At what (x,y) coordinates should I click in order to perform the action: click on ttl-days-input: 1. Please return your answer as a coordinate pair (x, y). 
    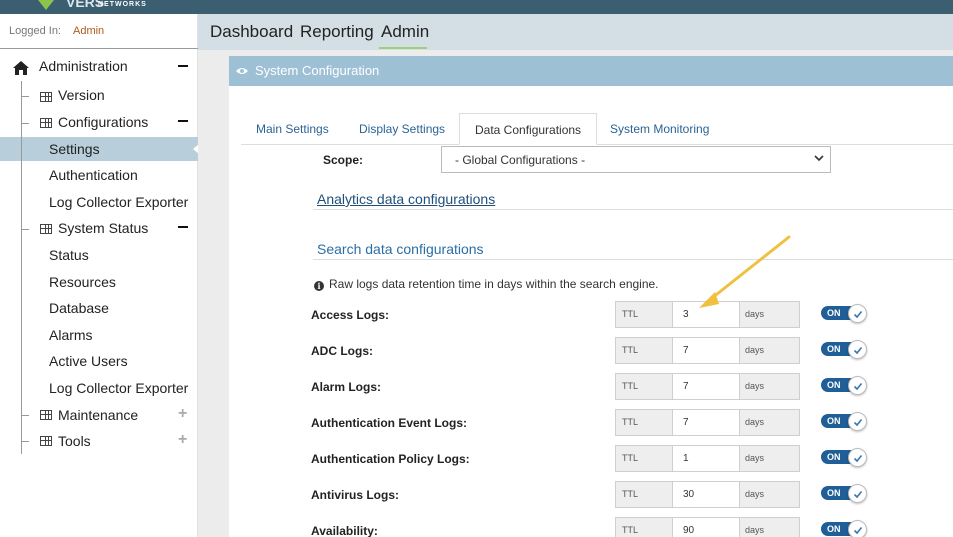
    Looking at the image, I should click on (706, 458).